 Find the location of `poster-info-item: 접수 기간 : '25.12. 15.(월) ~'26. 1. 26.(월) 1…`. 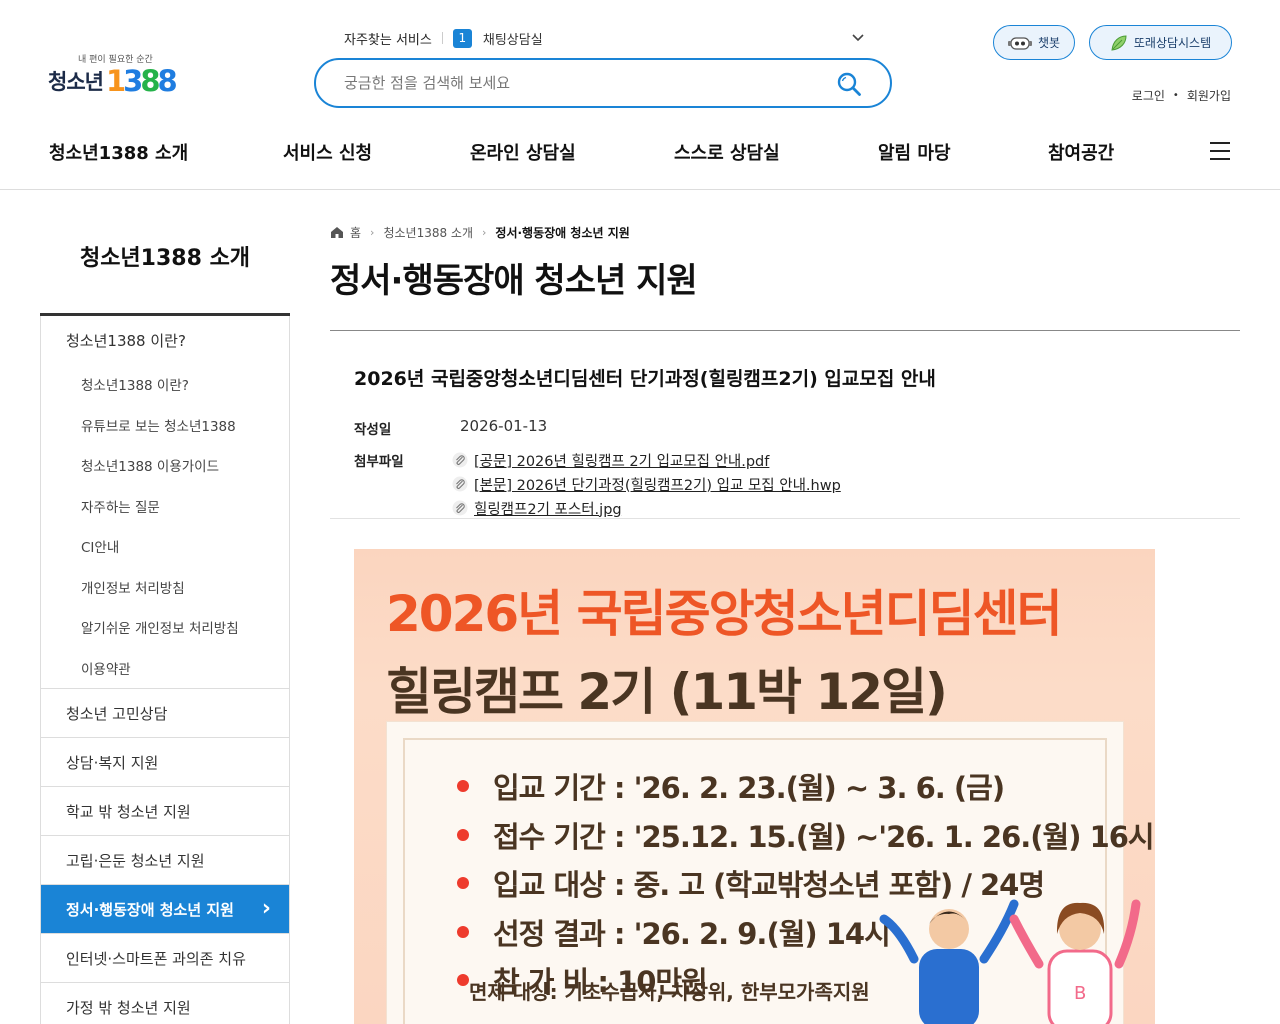

poster-info-item: 접수 기간 : '25.12. 15.(월) ~'26. 1. 26.(월) 1… is located at coordinates (806, 835).